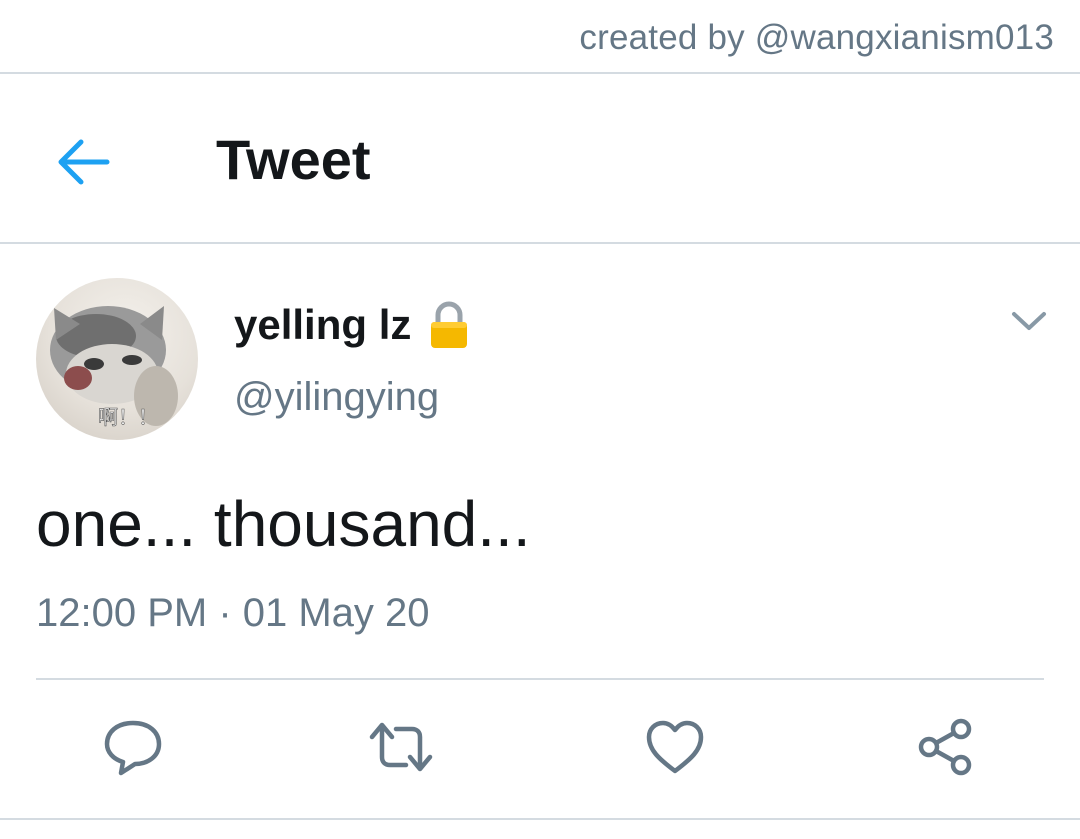 Image resolution: width=1080 pixels, height=839 pixels. What do you see at coordinates (816, 37) in the screenshot?
I see `creator-watermark: created by @wangxianism013` at bounding box center [816, 37].